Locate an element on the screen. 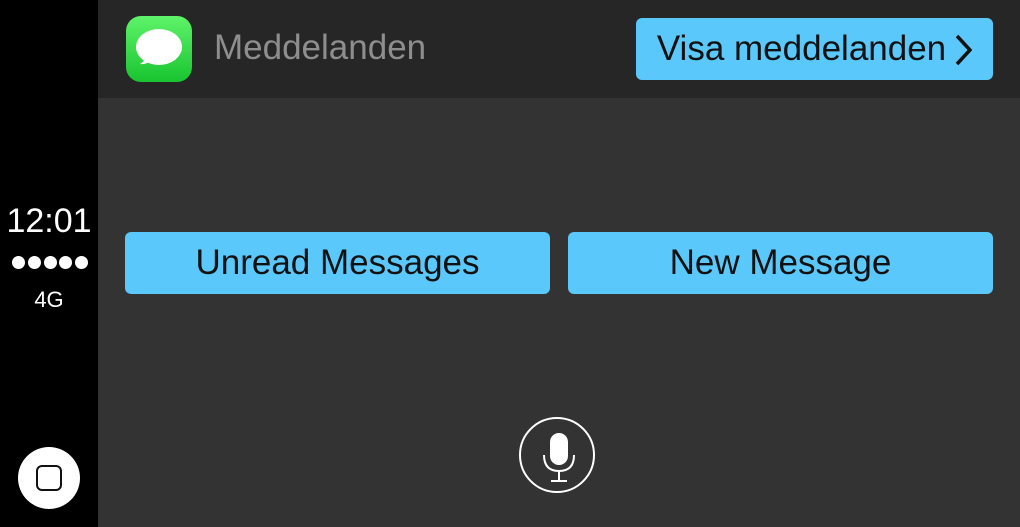  unread-messages-label: Unread Messages is located at coordinates (337, 262).